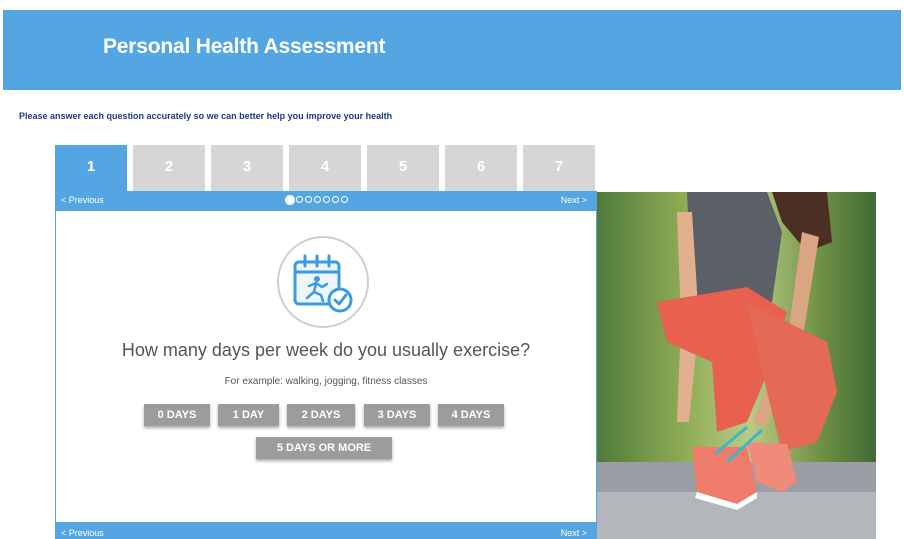 This screenshot has width=904, height=539. Describe the element at coordinates (325, 168) in the screenshot. I see `tab-step-4: 4` at that location.